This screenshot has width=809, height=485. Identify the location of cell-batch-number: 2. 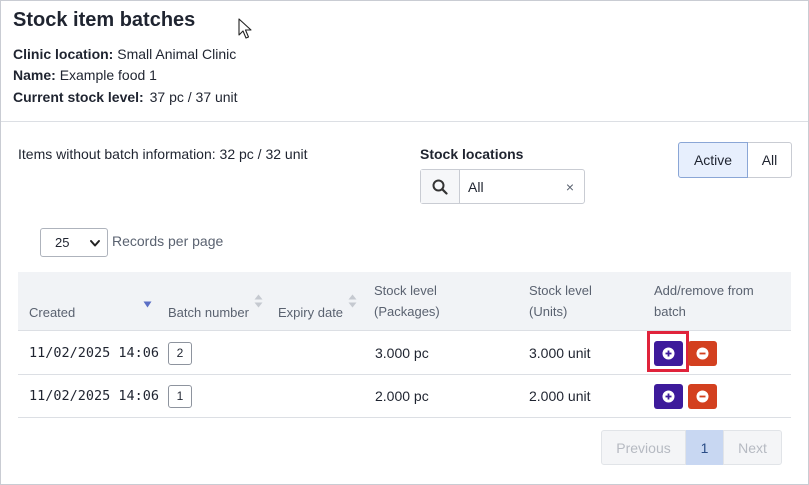
(180, 353).